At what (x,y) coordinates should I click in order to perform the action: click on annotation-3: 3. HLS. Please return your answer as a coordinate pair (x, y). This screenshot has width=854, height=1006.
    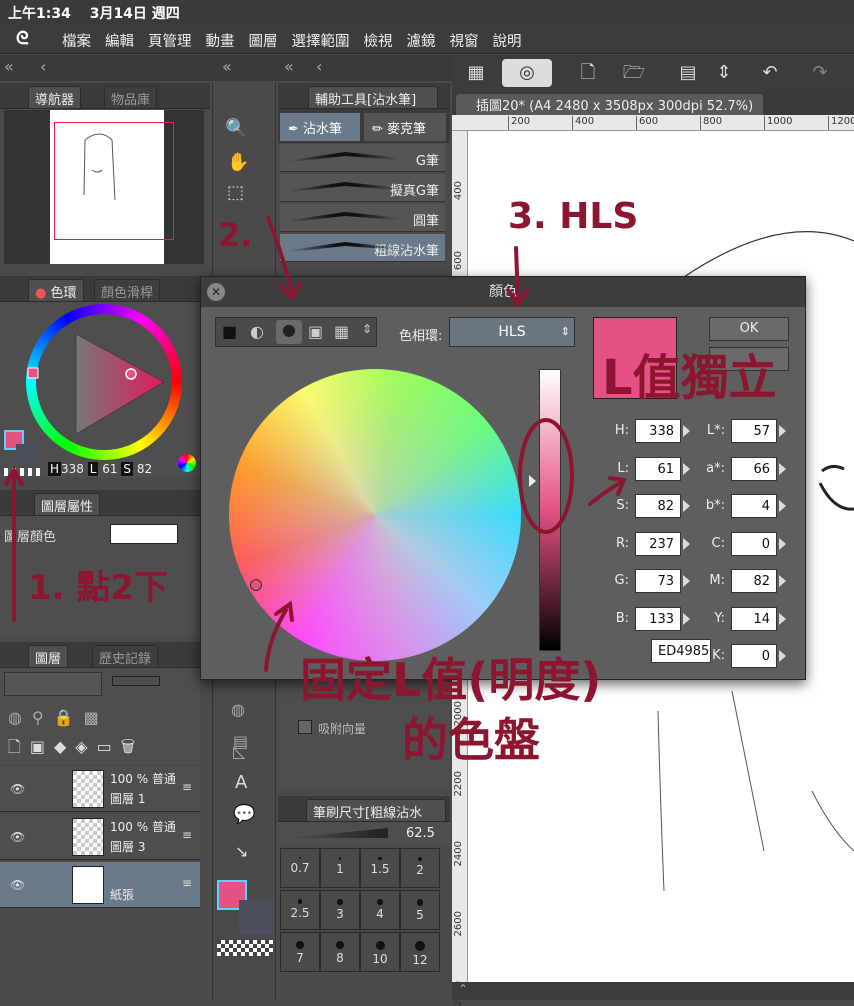
    Looking at the image, I should click on (573, 216).